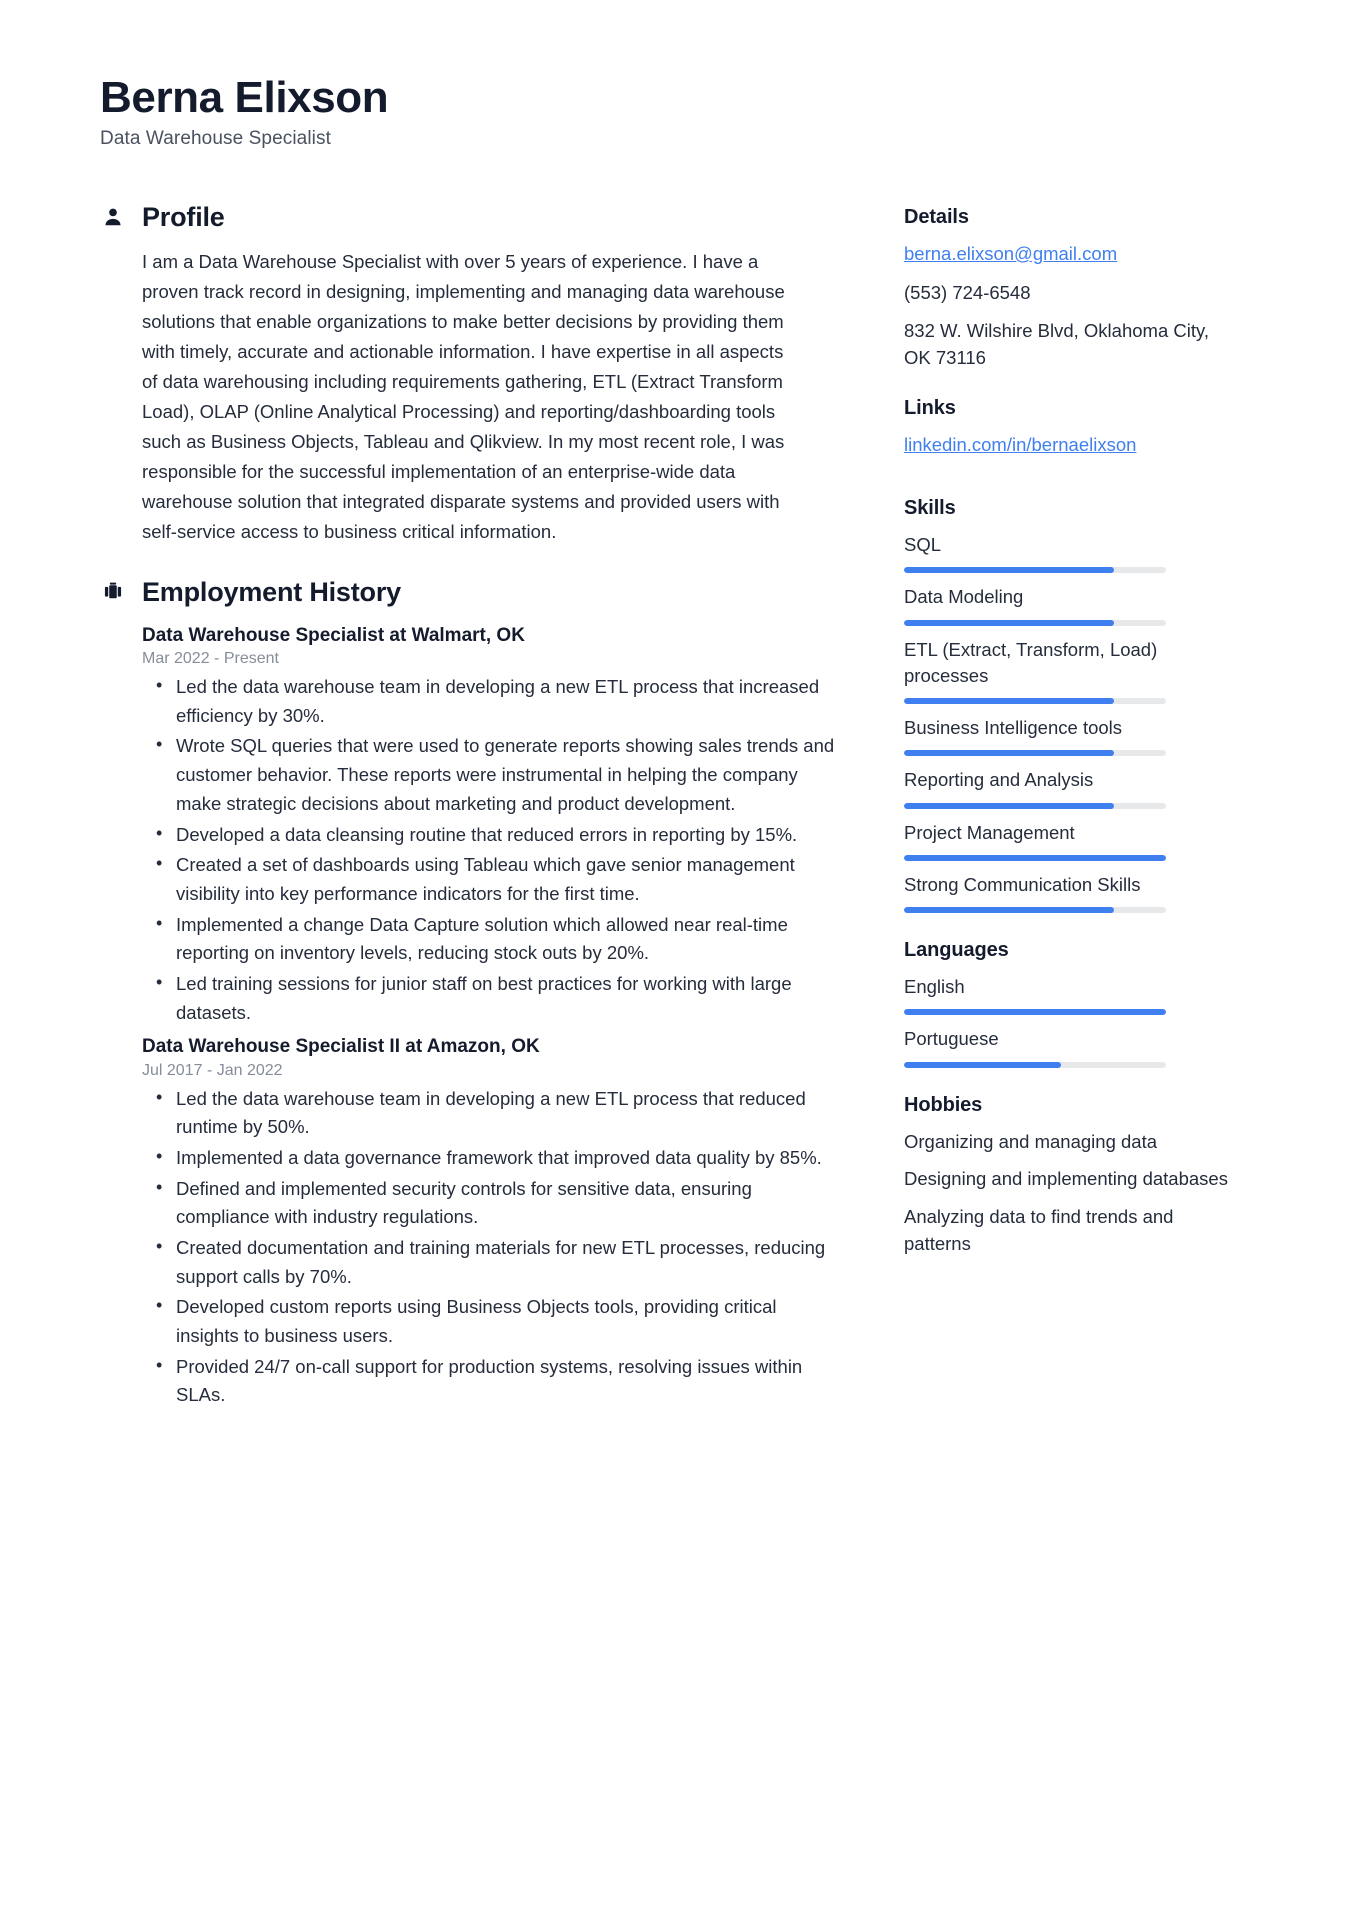 Image resolution: width=1366 pixels, height=1931 pixels. What do you see at coordinates (923, 545) in the screenshot?
I see `skill-label: SQL` at bounding box center [923, 545].